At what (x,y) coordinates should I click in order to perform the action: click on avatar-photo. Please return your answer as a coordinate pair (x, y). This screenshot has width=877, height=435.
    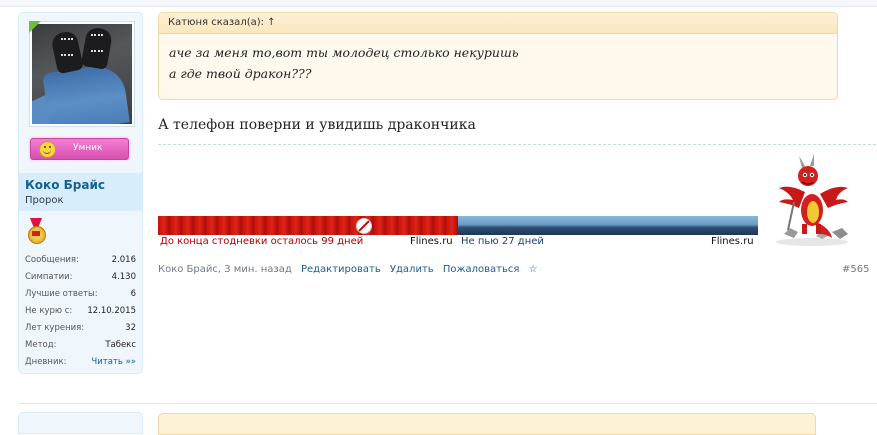
    Looking at the image, I should click on (82, 74).